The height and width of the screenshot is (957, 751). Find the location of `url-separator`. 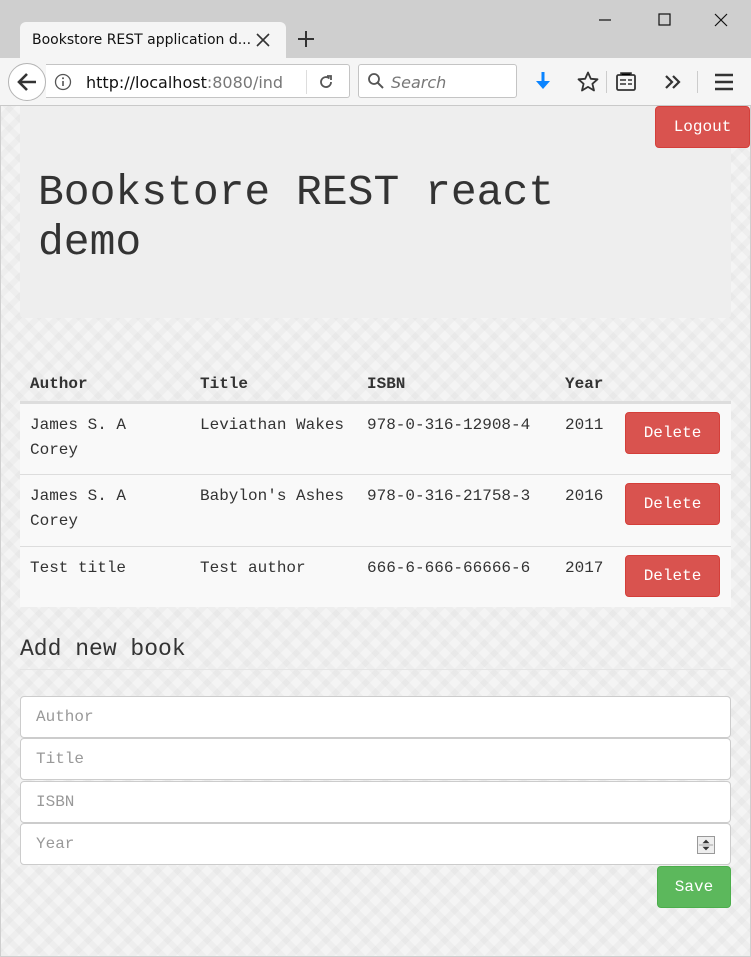

url-separator is located at coordinates (306, 82).